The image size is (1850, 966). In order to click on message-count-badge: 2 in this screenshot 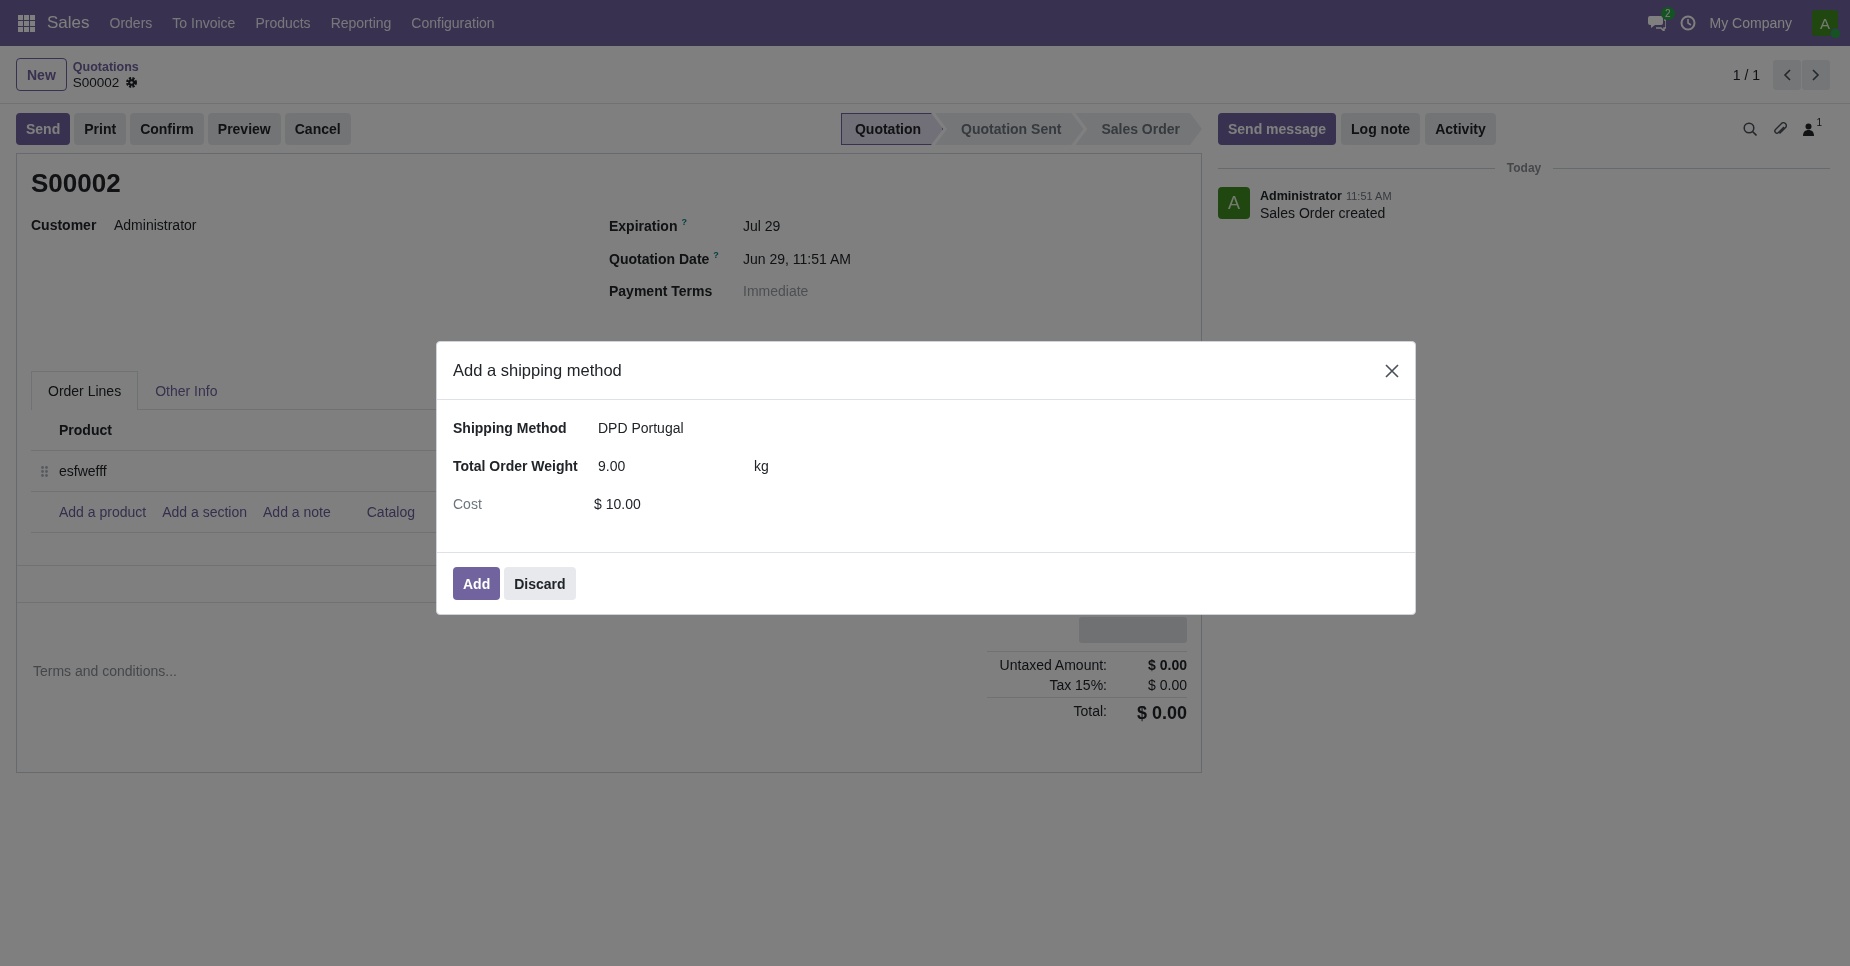, I will do `click(1667, 13)`.